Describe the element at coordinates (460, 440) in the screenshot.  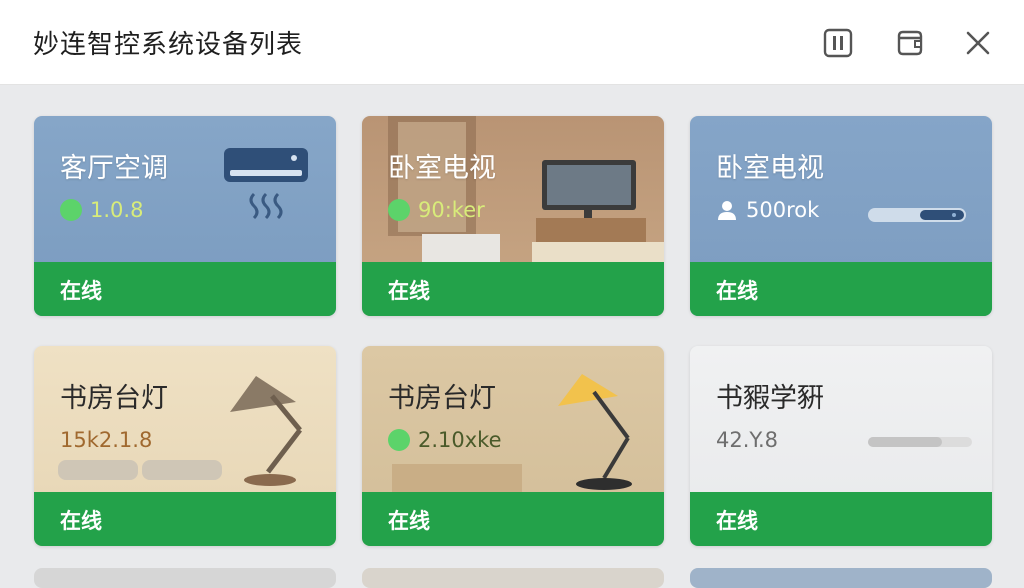
I see `device-value: 2.10xke` at that location.